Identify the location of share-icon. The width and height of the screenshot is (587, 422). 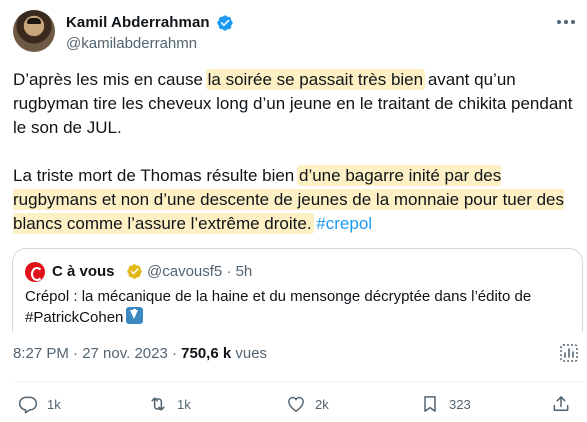
(561, 403).